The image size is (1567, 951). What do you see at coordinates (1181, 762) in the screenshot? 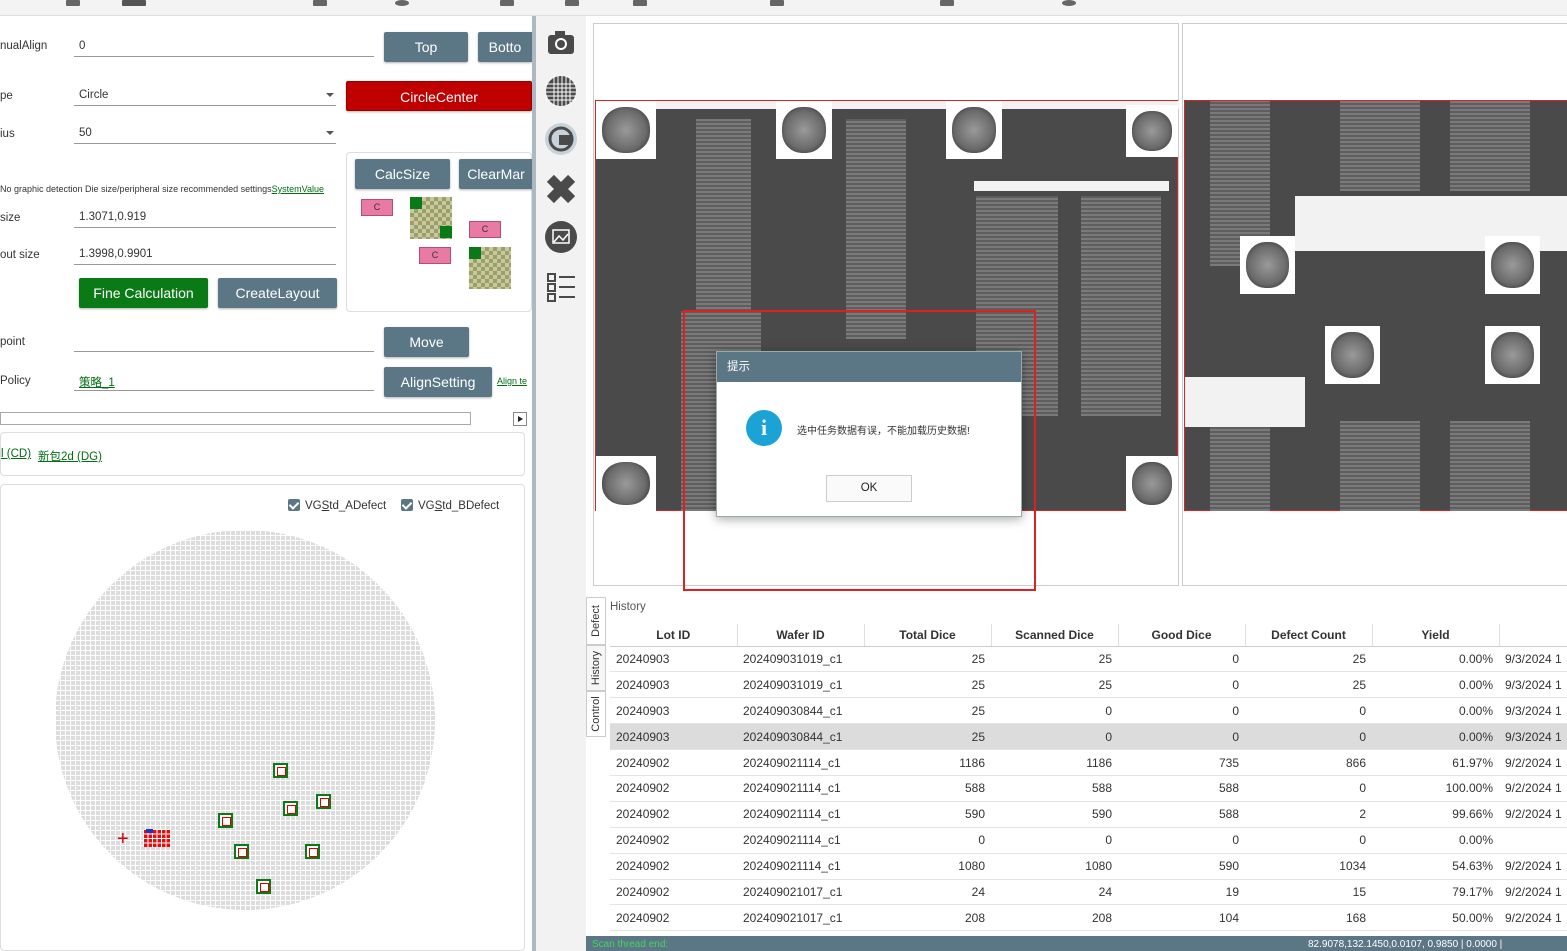
I see `table-cell: 735` at bounding box center [1181, 762].